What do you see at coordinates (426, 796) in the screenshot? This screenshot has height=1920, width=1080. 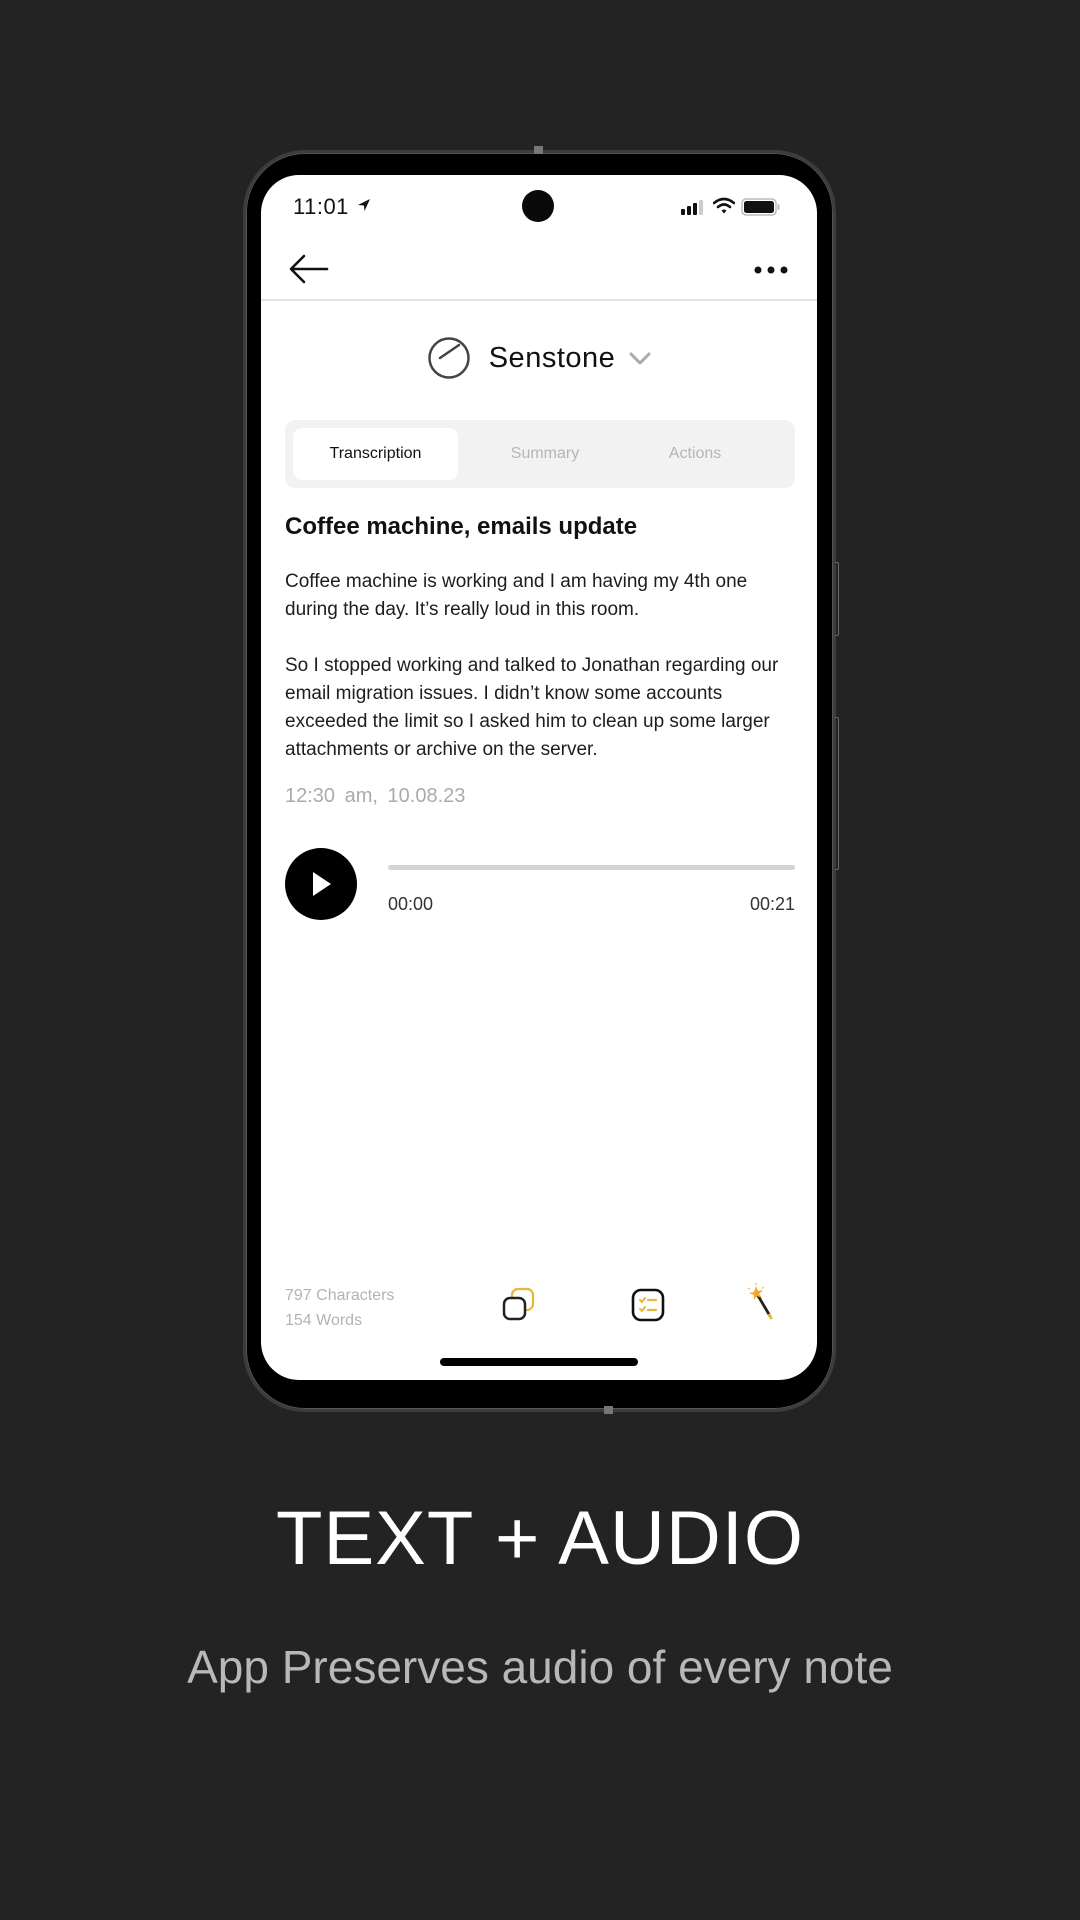 I see `note-date: 10.08.23` at bounding box center [426, 796].